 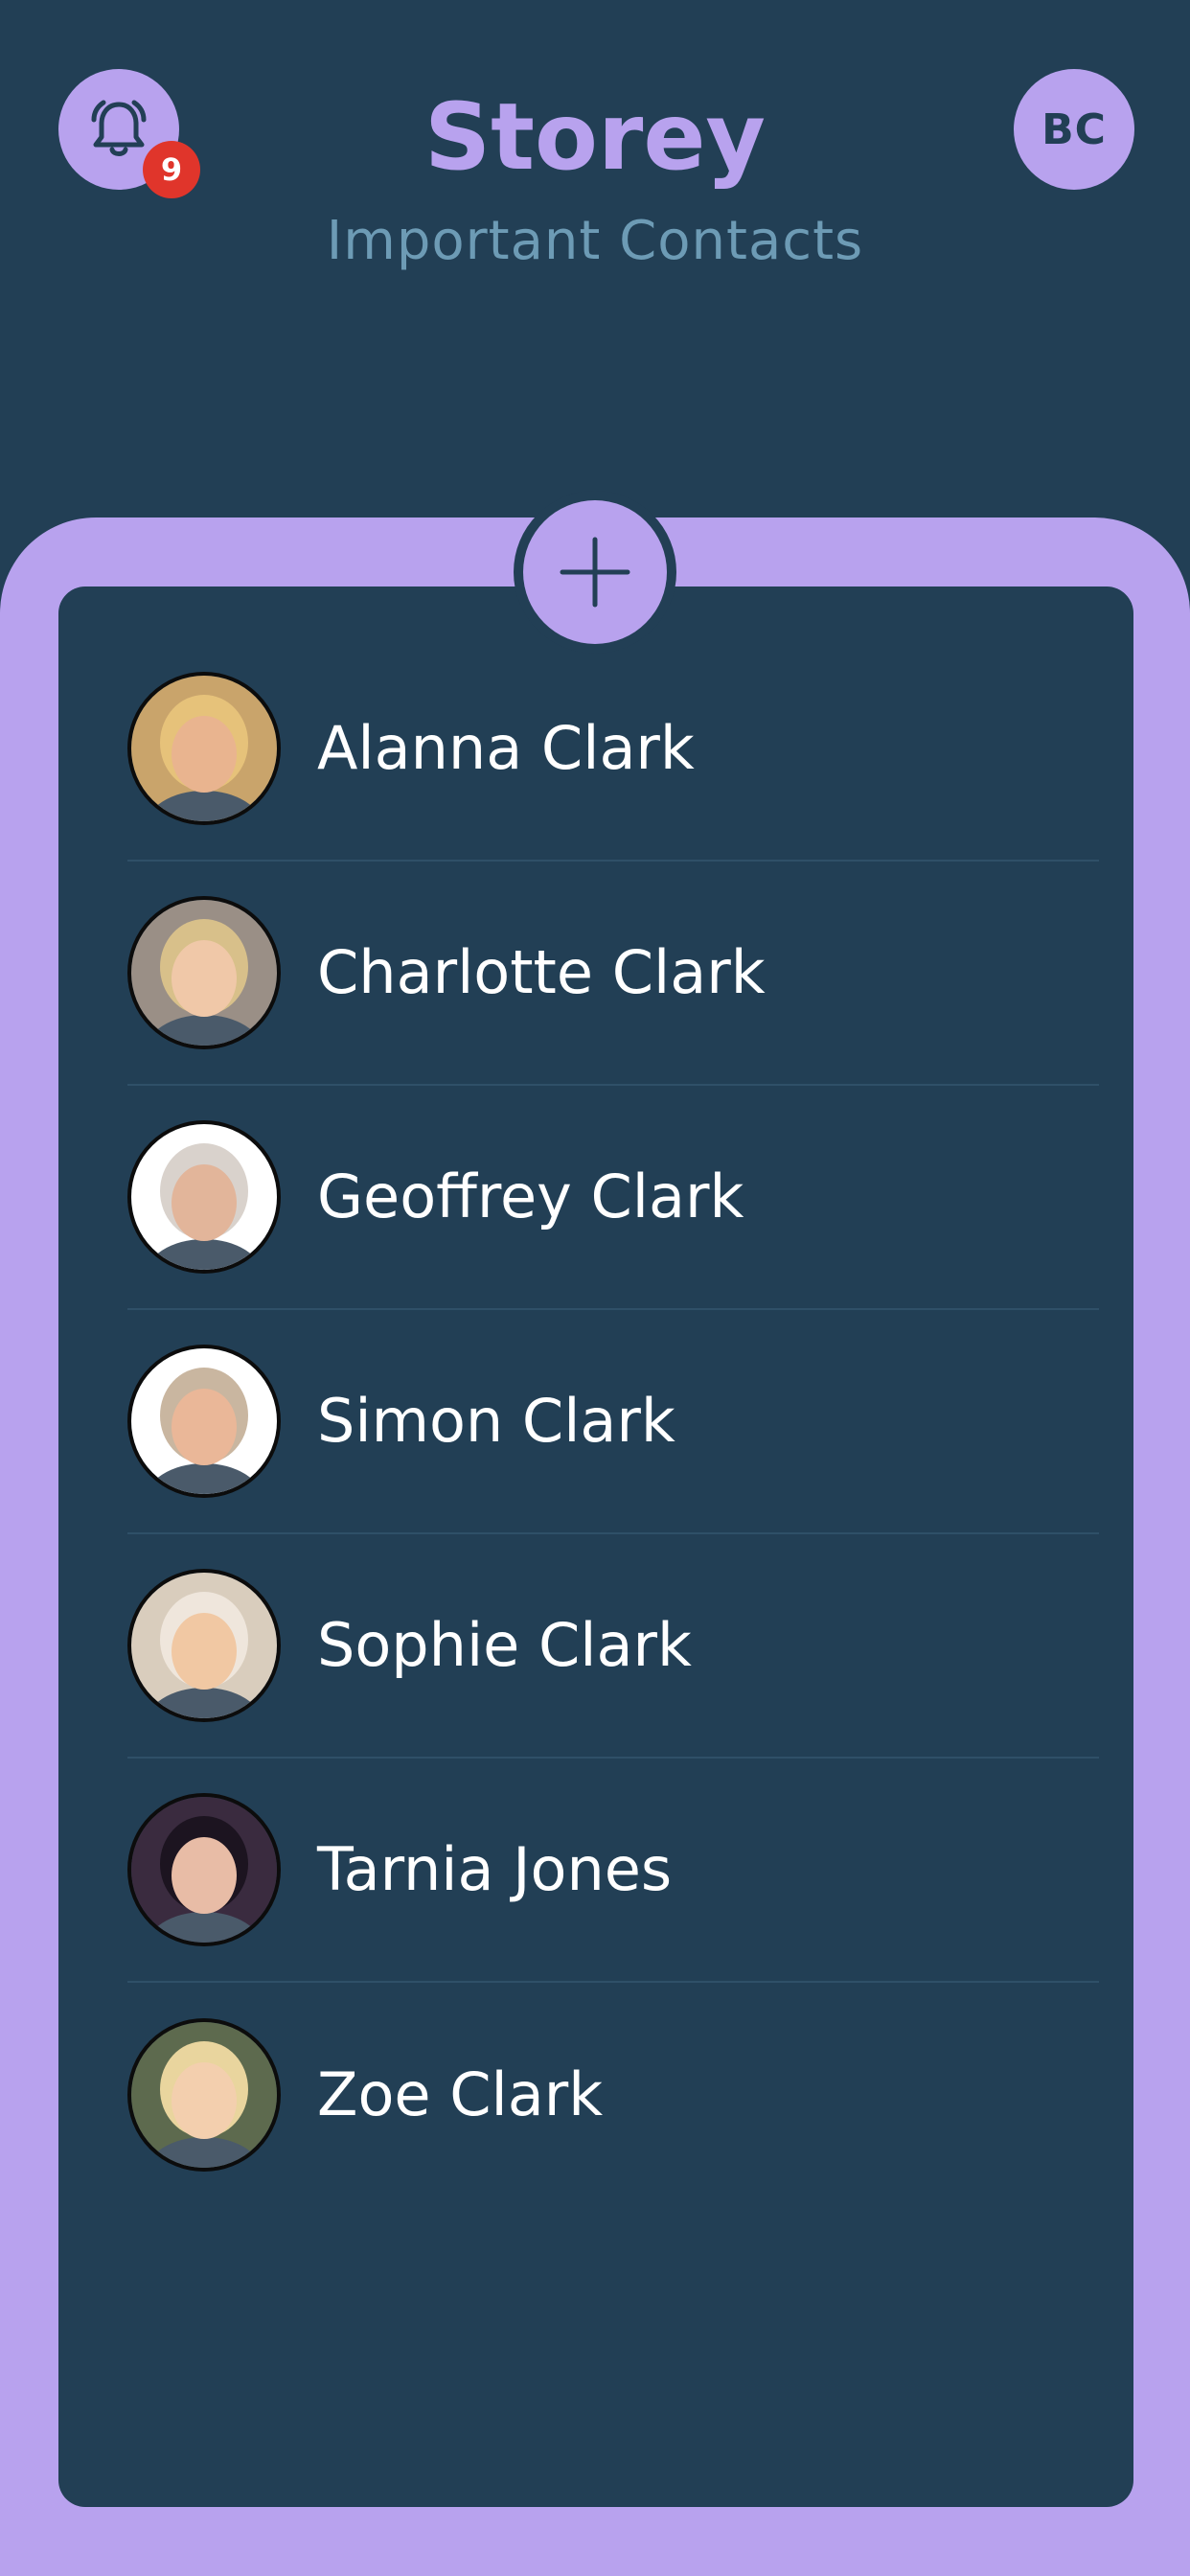 I want to click on contact-row: Sophie Clark, so click(x=613, y=1646).